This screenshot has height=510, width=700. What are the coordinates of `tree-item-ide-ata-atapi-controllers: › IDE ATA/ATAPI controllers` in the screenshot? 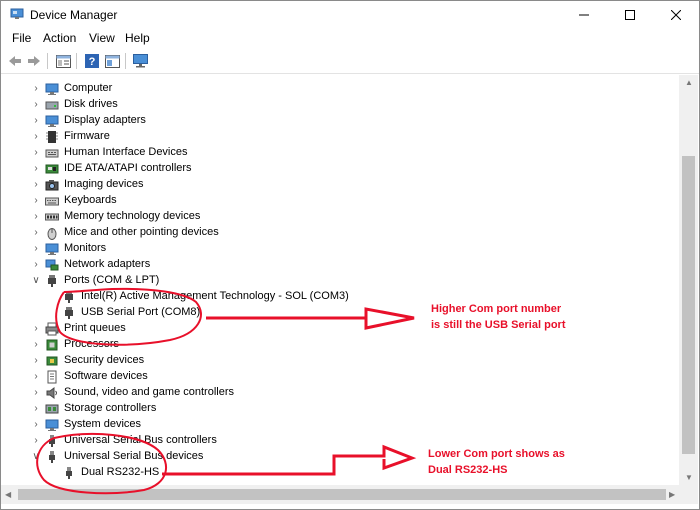 It's located at (339, 169).